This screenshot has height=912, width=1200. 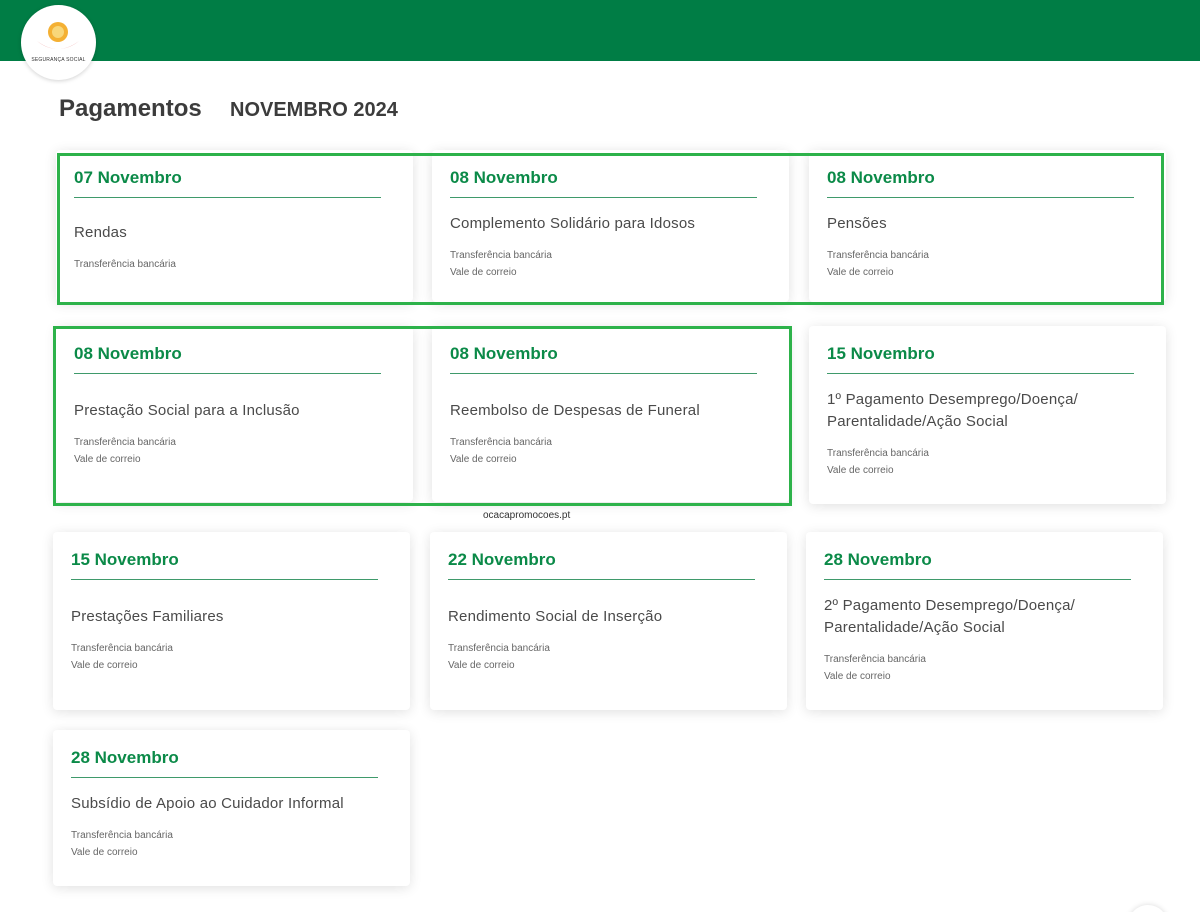 What do you see at coordinates (573, 223) in the screenshot?
I see `card-title: Complemento Solidário para Idosos` at bounding box center [573, 223].